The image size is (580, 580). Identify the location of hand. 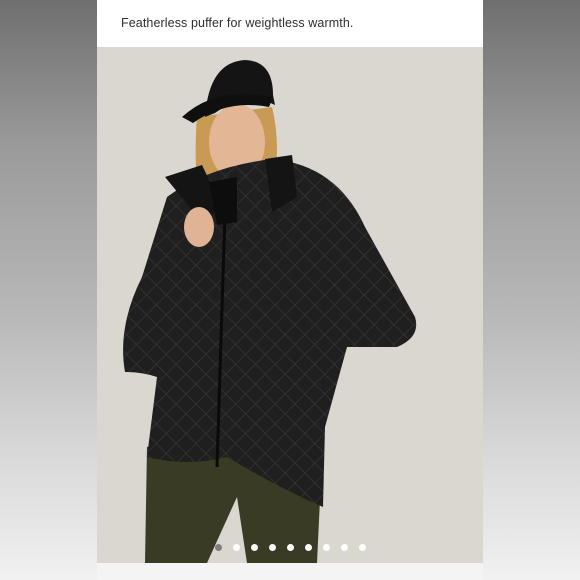
(199, 227).